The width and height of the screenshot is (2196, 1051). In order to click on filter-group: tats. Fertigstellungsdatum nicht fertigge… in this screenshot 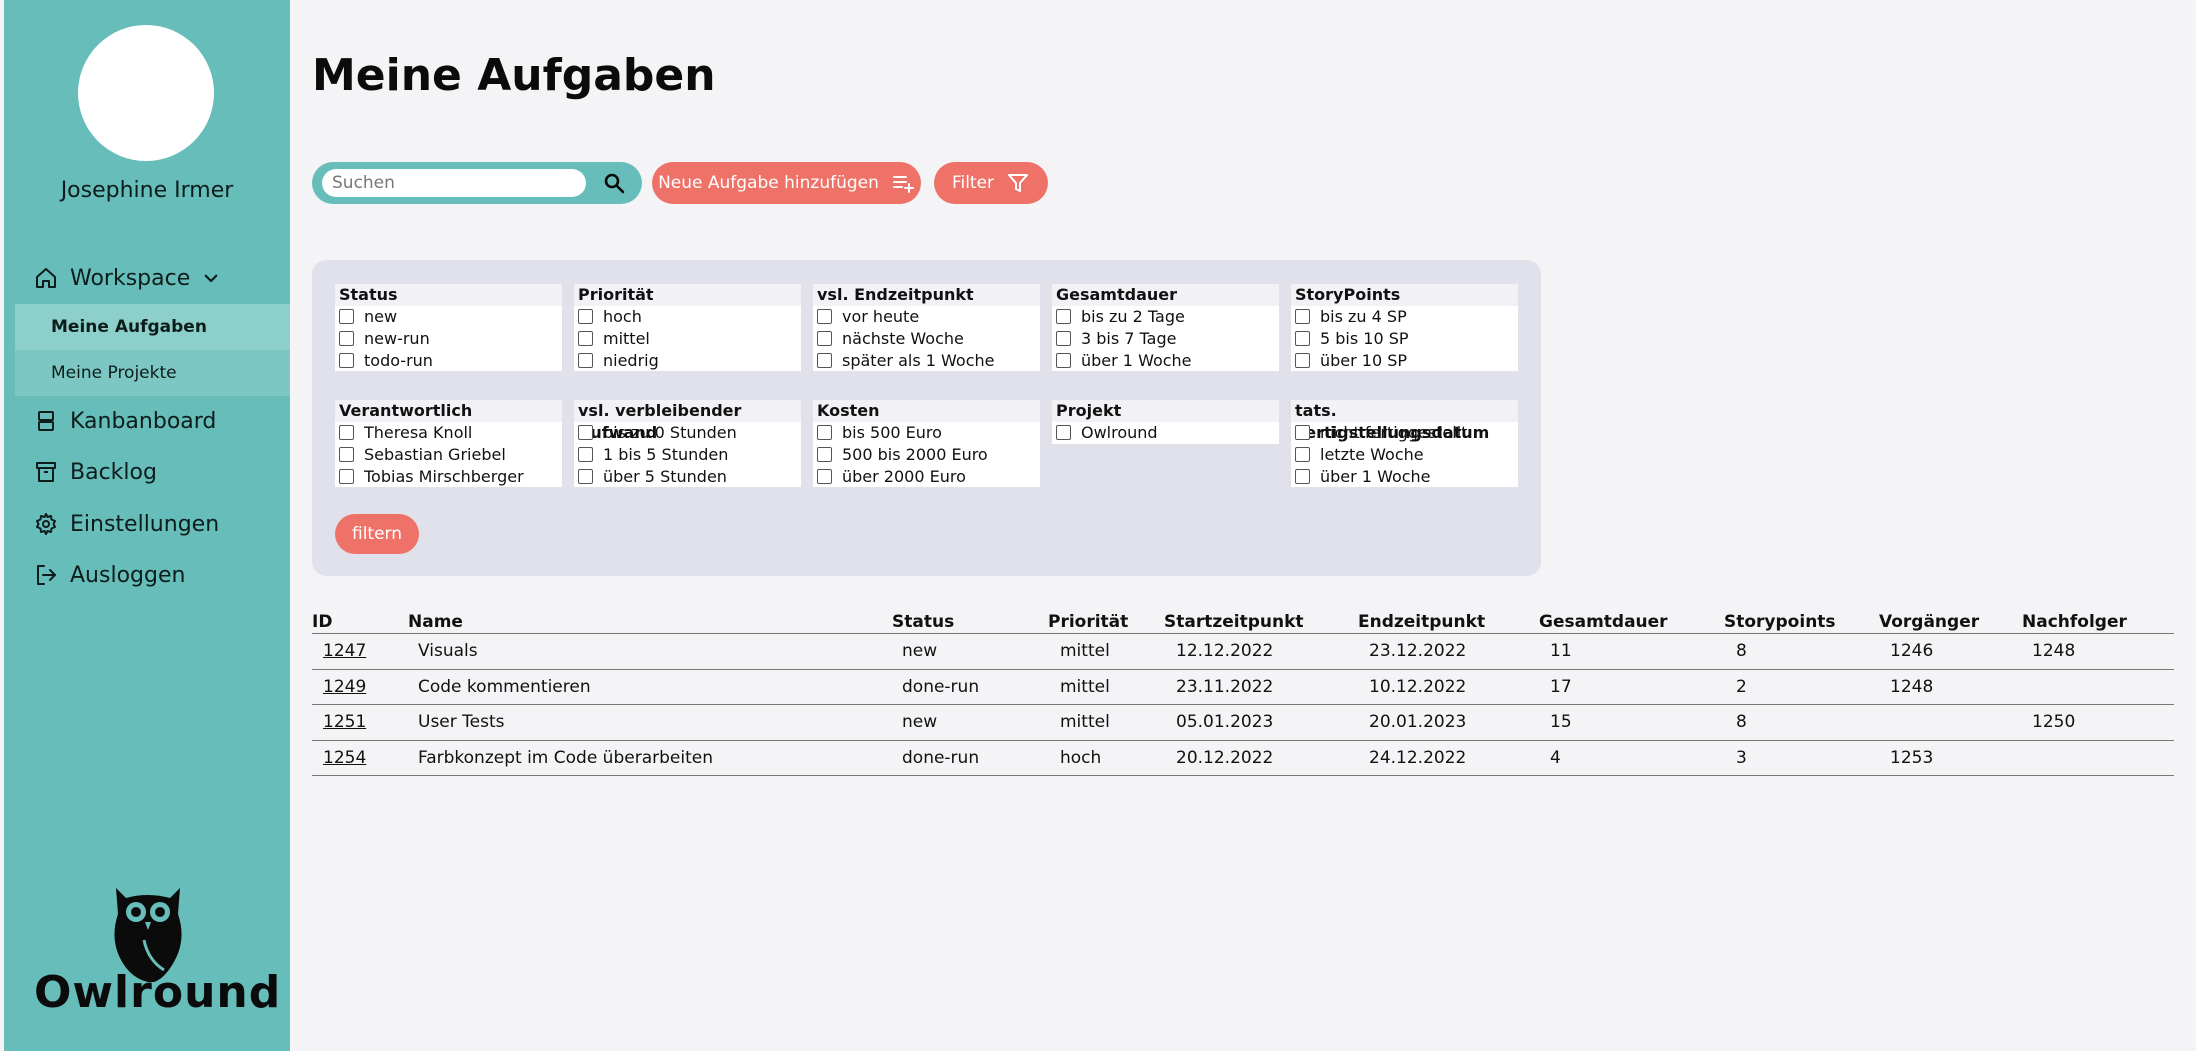, I will do `click(1404, 444)`.